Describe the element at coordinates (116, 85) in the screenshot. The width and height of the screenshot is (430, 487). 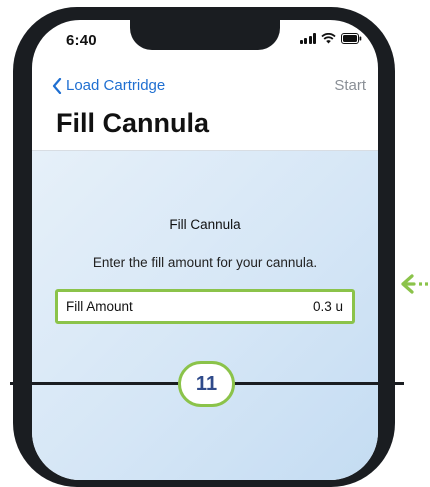
I see `back-button-label: Load Cartridge` at that location.